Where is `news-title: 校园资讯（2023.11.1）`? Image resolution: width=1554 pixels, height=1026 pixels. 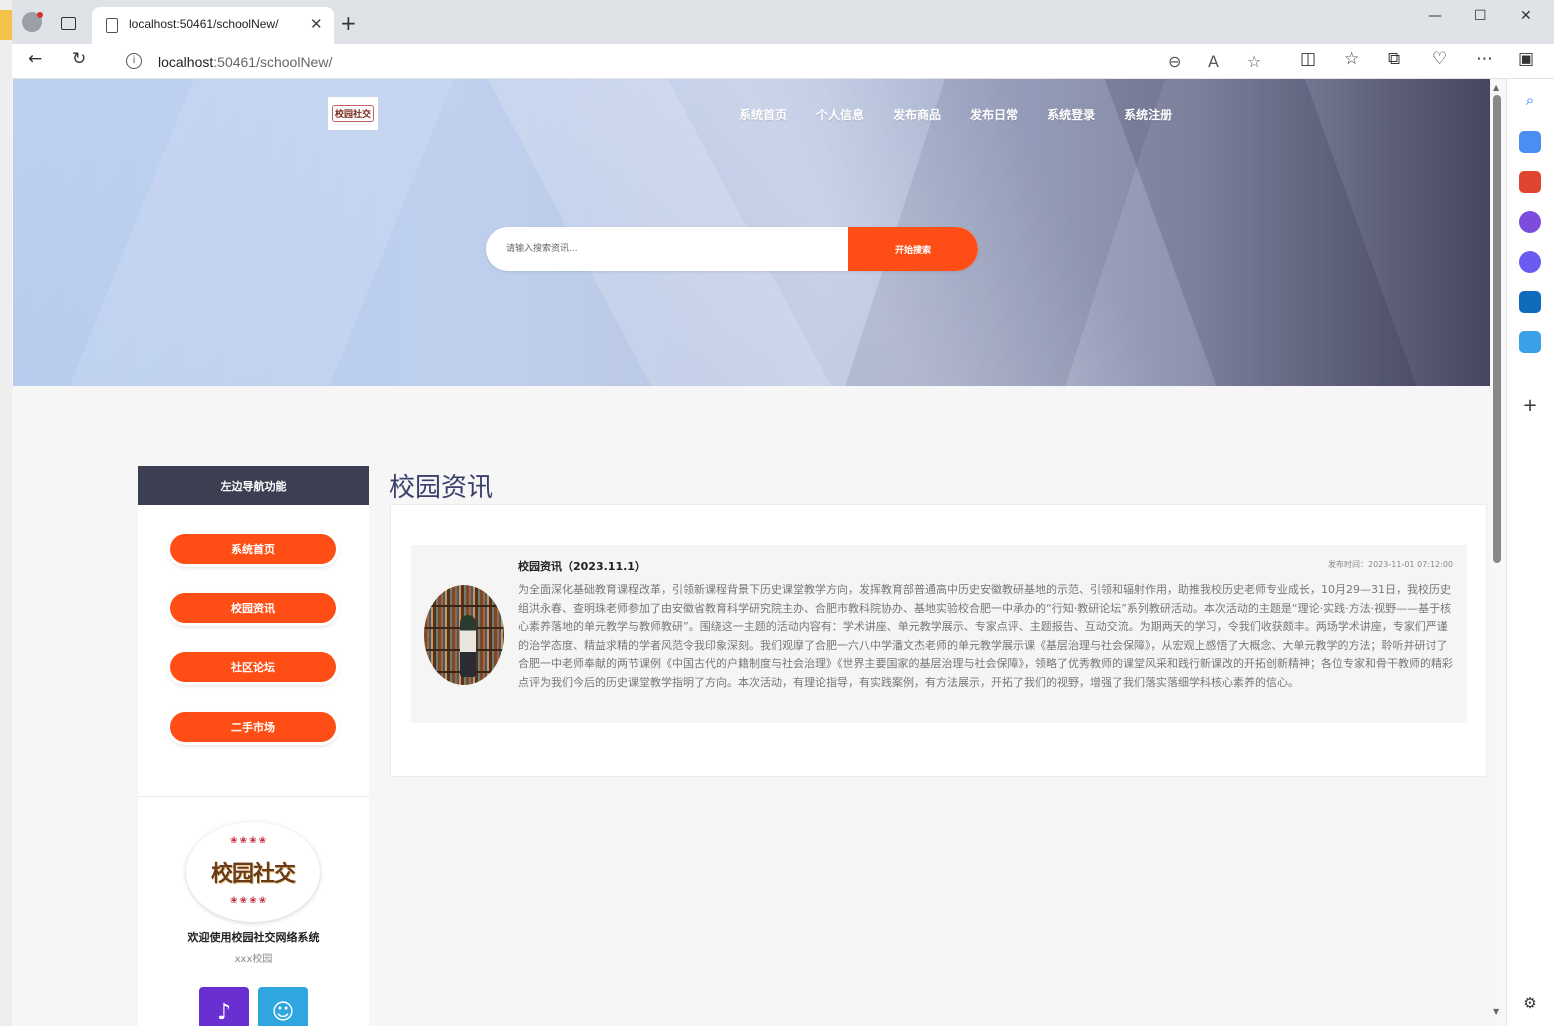 news-title: 校园资讯（2023.11.1） is located at coordinates (582, 566).